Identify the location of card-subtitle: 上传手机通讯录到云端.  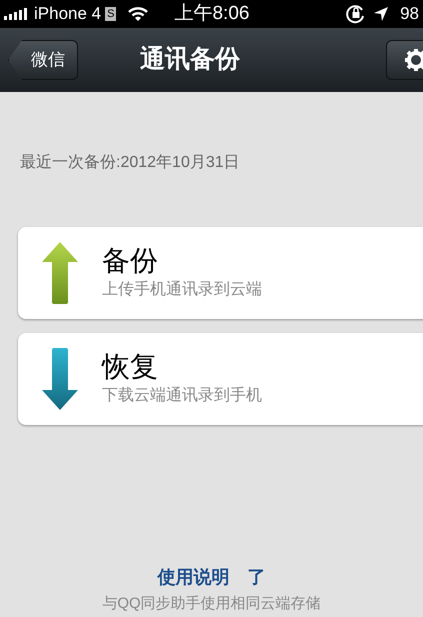
(182, 290).